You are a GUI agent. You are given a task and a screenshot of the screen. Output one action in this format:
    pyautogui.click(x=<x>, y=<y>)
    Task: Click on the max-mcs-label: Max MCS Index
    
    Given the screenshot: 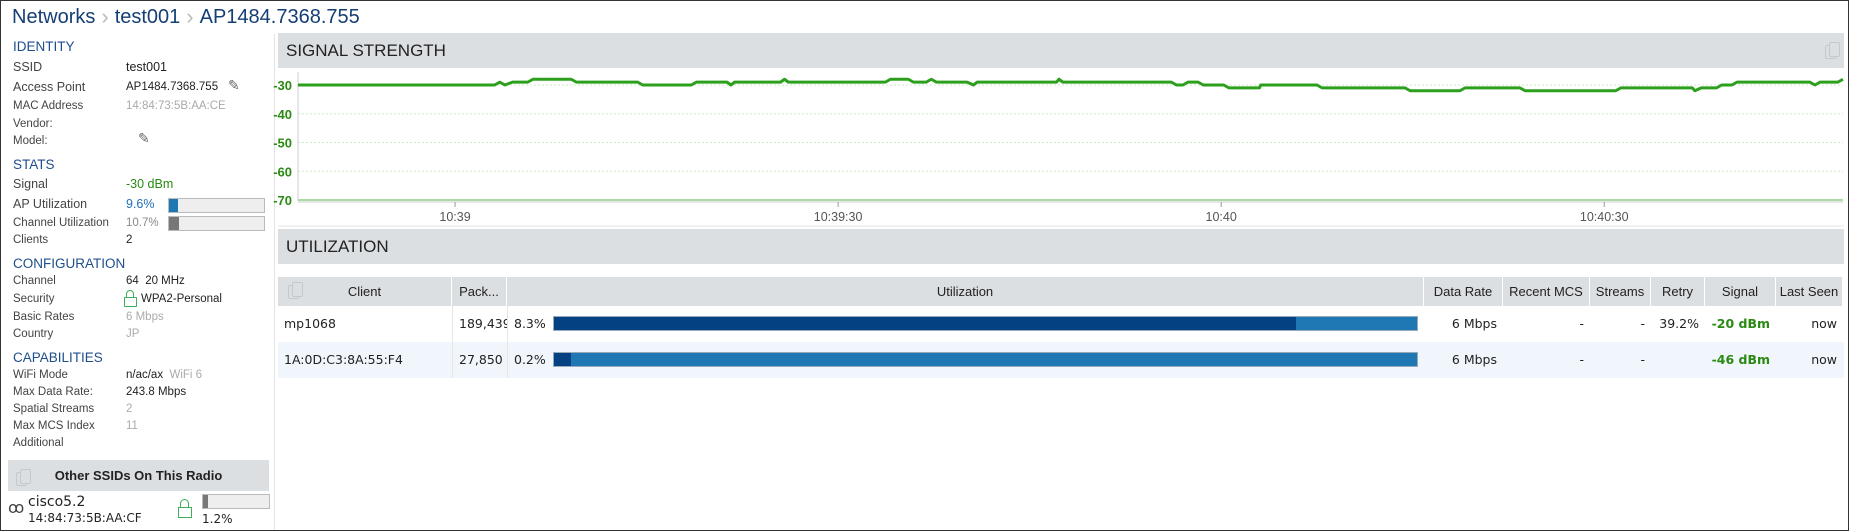 What is the action you would take?
    pyautogui.click(x=54, y=426)
    